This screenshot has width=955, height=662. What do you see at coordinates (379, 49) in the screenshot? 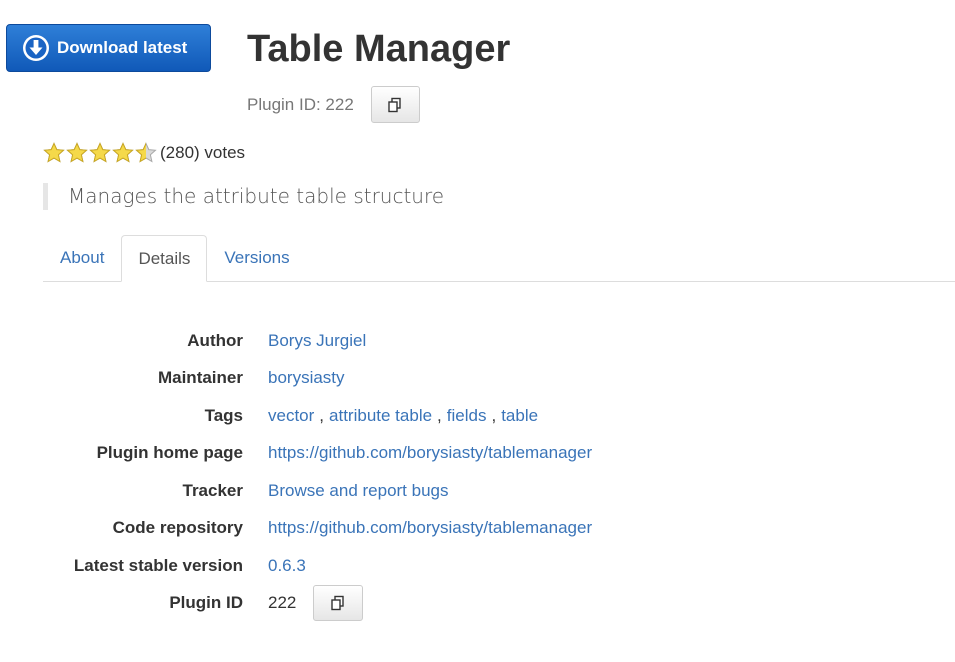
I see `page-title: Table Manager` at bounding box center [379, 49].